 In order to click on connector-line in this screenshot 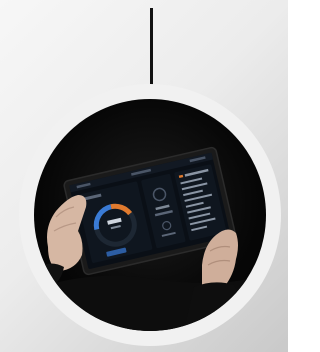, I will do `click(151, 50)`.